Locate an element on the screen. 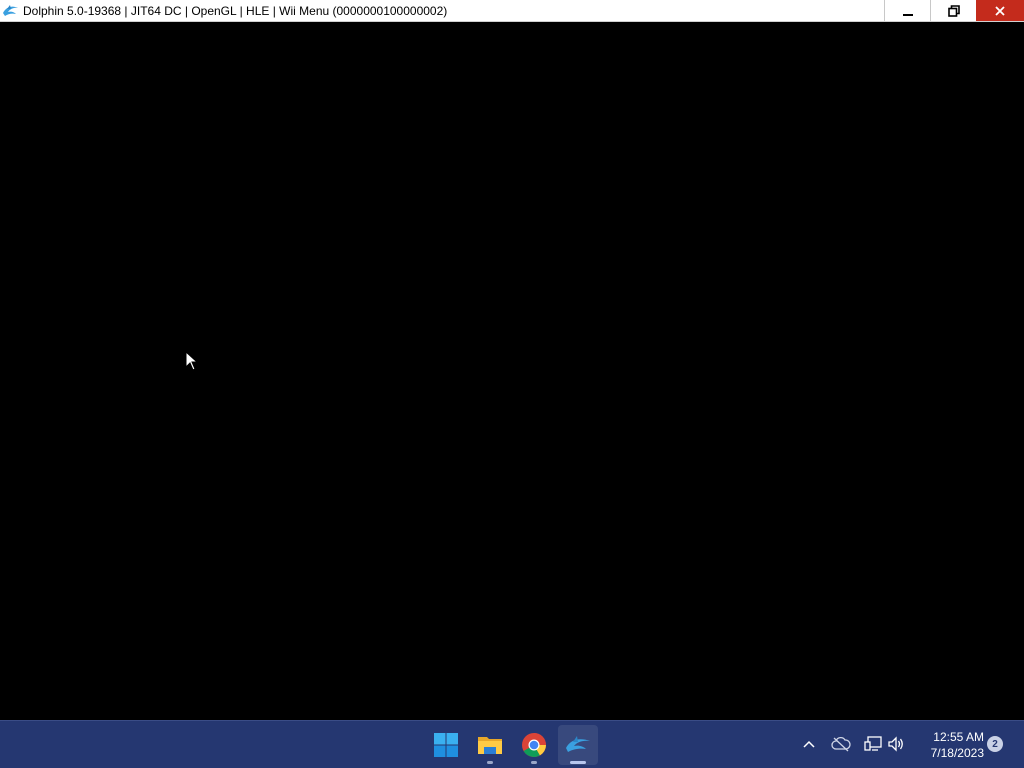  restore-icon is located at coordinates (953, 10).